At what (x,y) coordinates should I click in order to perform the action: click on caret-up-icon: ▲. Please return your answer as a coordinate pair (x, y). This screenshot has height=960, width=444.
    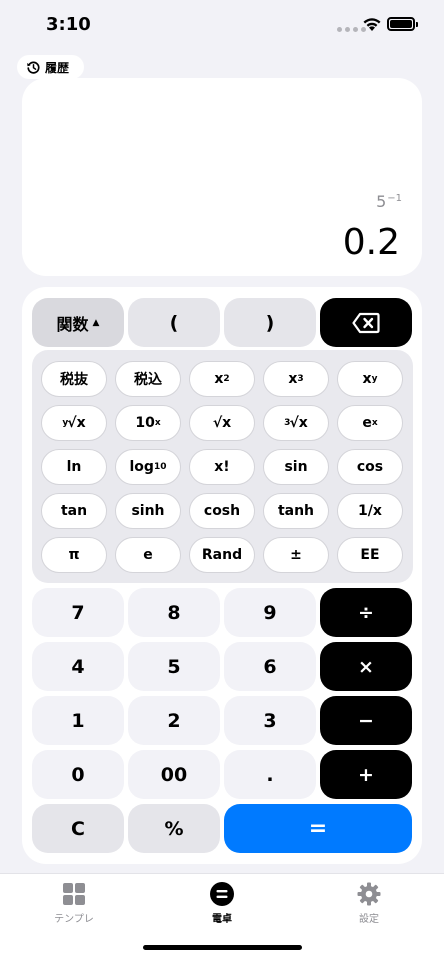
    Looking at the image, I should click on (96, 322).